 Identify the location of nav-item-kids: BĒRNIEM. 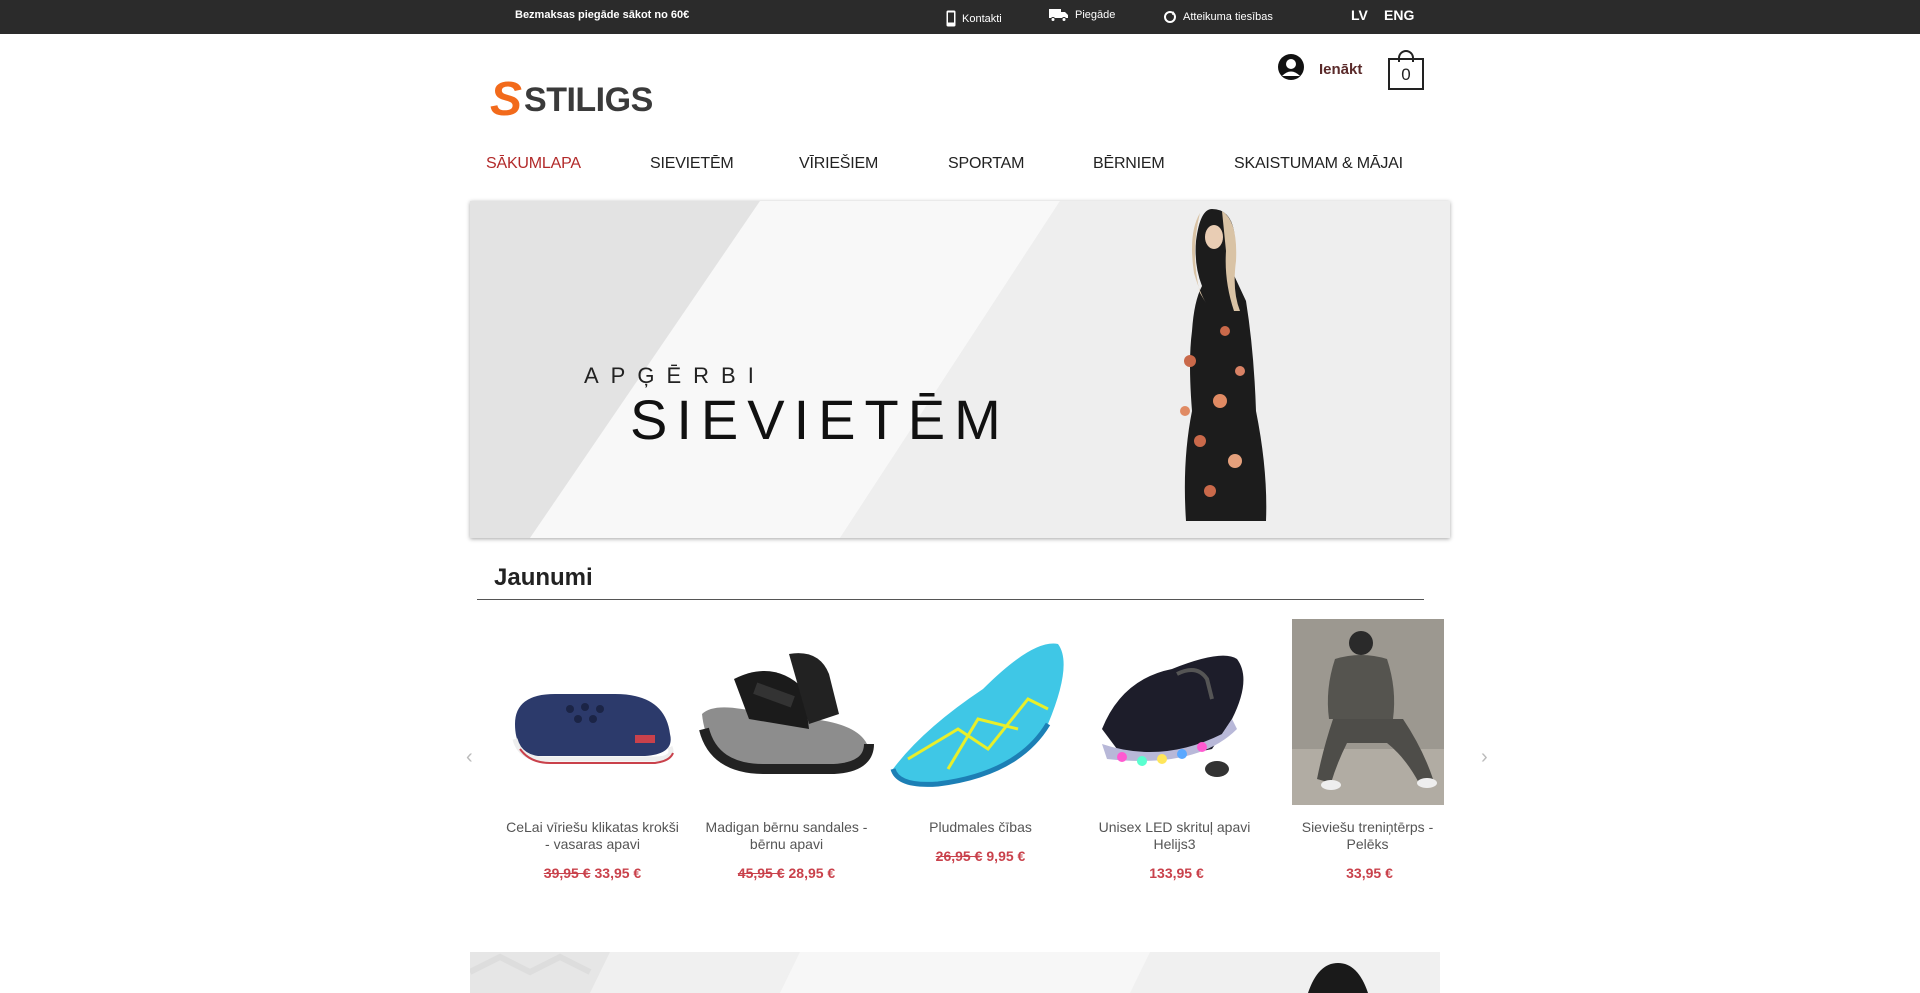
(1129, 164).